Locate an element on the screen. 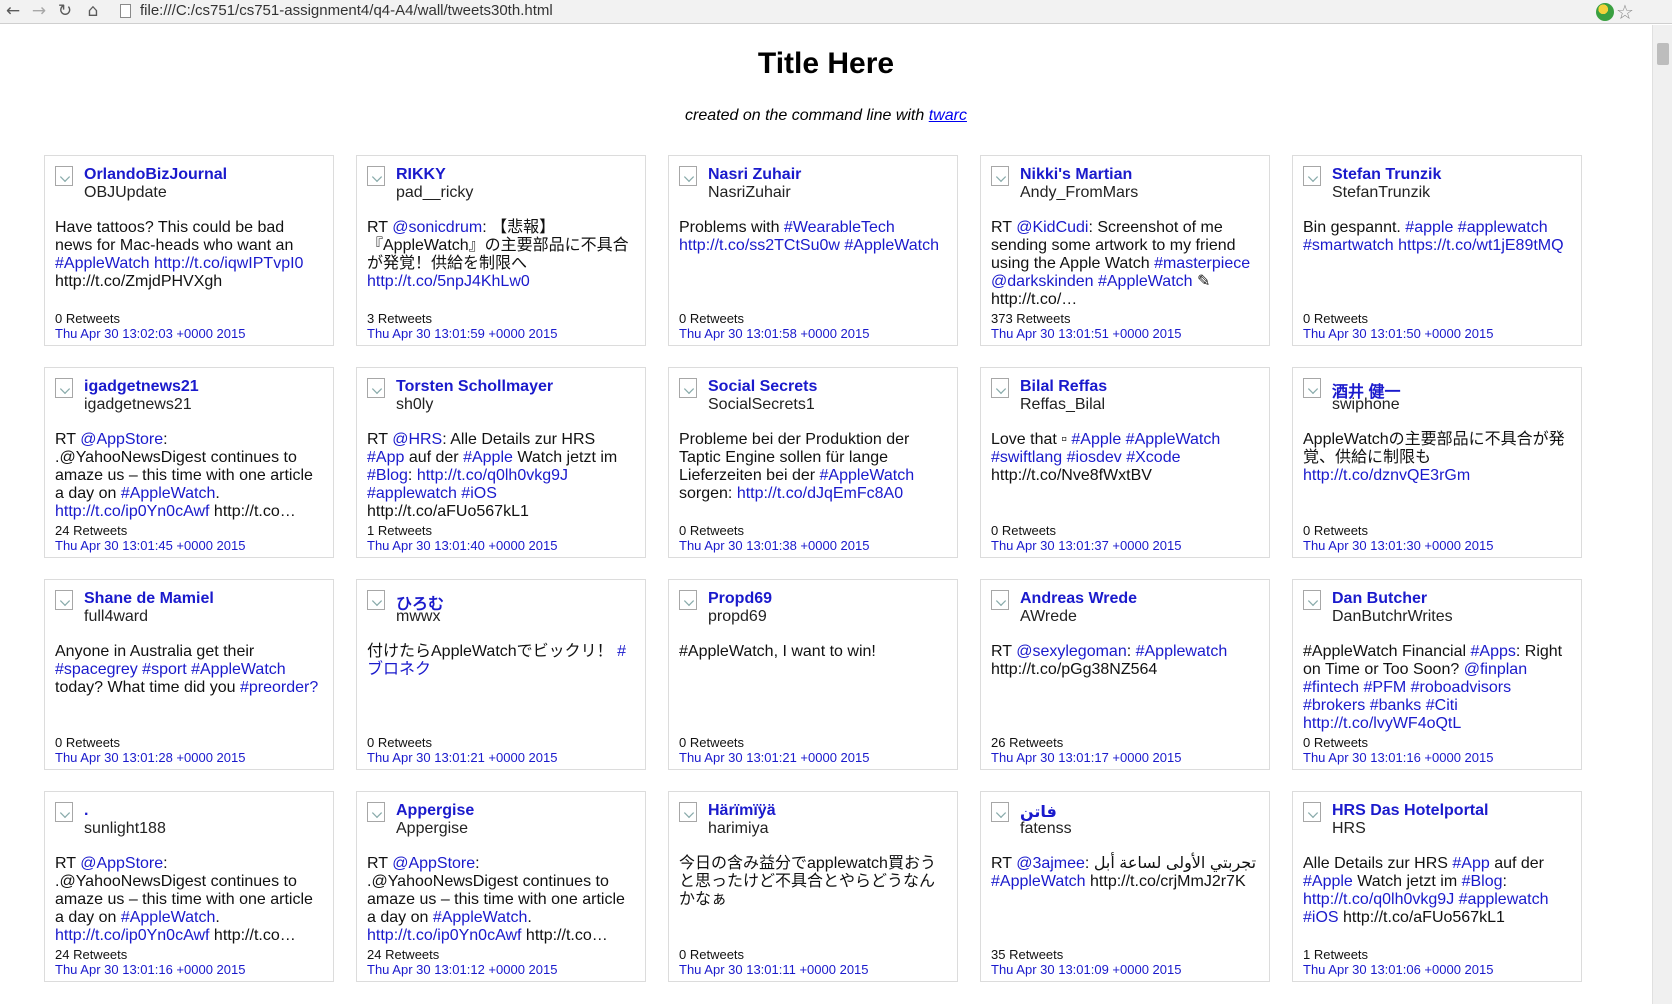  tweet-date-link: Thu Apr 30 13:01:30 +0000 2015 is located at coordinates (1398, 545).